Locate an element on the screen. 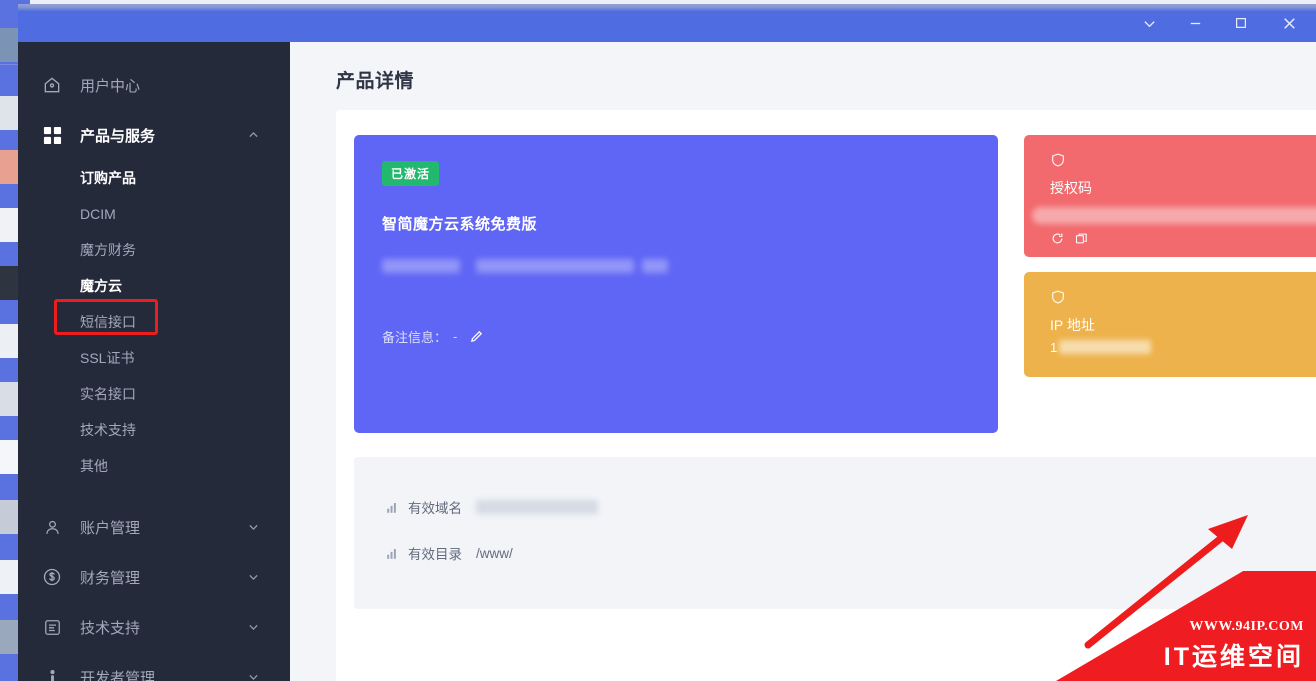 This screenshot has width=1316, height=681. home-icon is located at coordinates (52, 85).